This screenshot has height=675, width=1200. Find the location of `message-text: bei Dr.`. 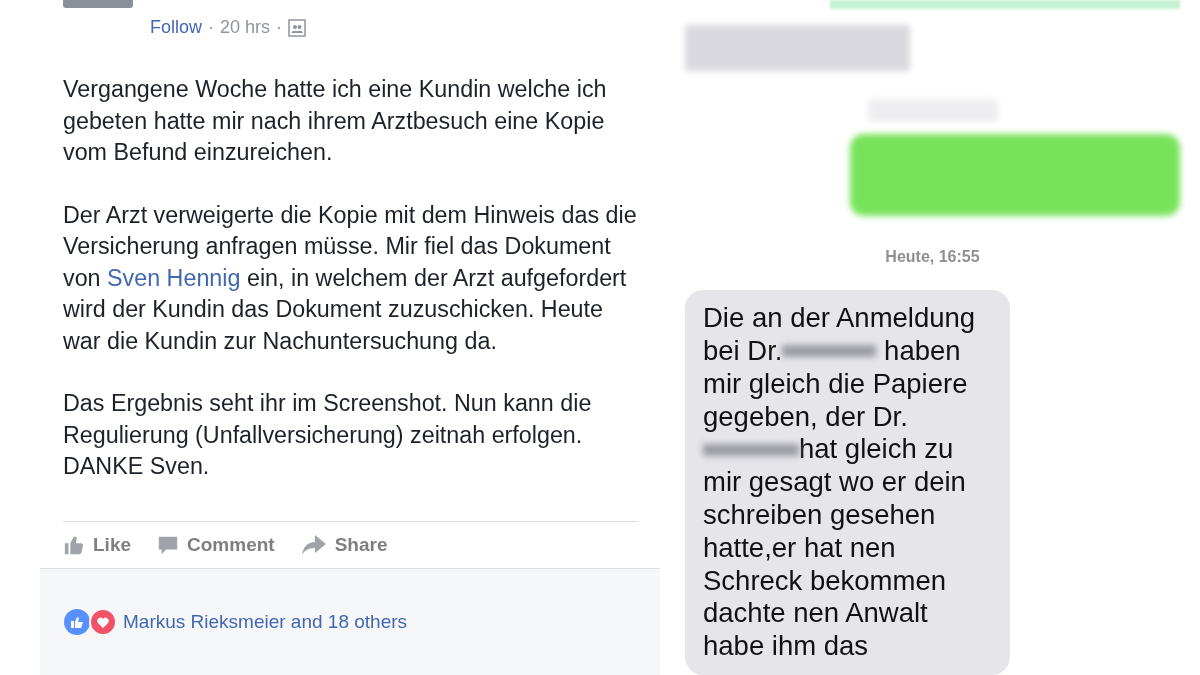

message-text: bei Dr. is located at coordinates (743, 351).